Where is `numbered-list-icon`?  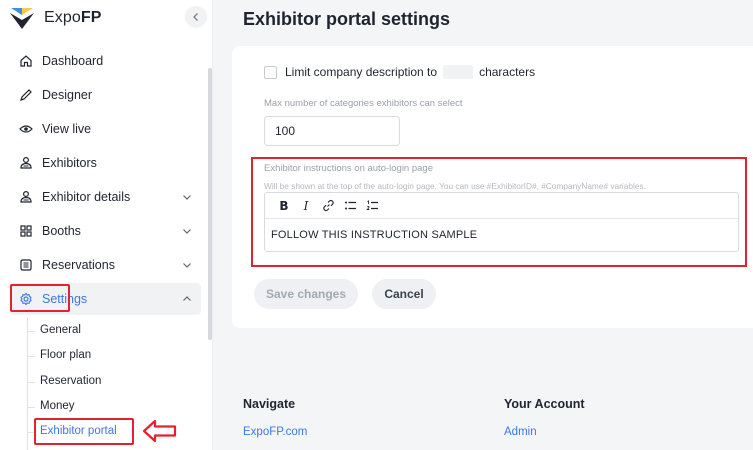 numbered-list-icon is located at coordinates (371, 205).